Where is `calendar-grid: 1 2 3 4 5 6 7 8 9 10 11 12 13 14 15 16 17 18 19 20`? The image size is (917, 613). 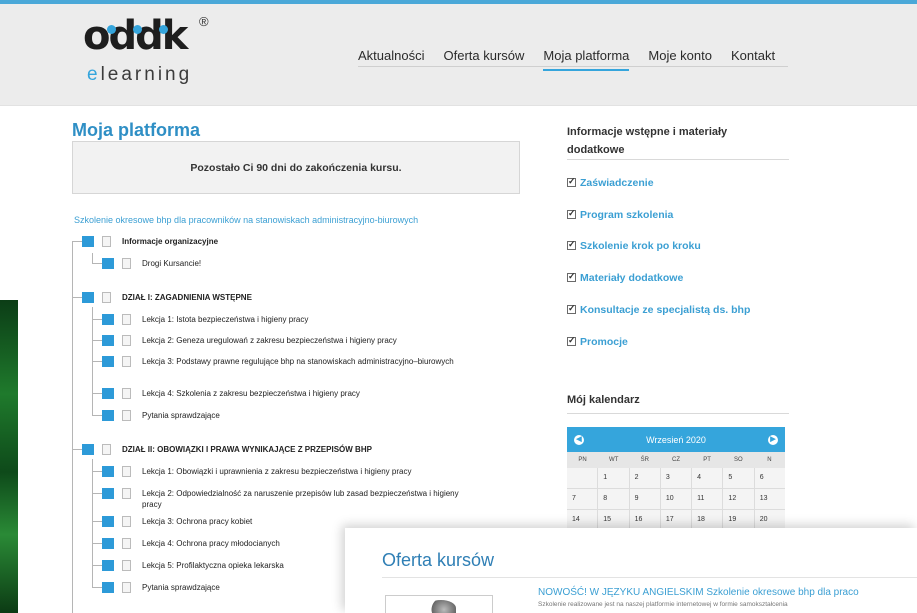
calendar-grid: 1 2 3 4 5 6 7 8 9 10 11 12 13 14 15 16 17 18 19 20 is located at coordinates (676, 499).